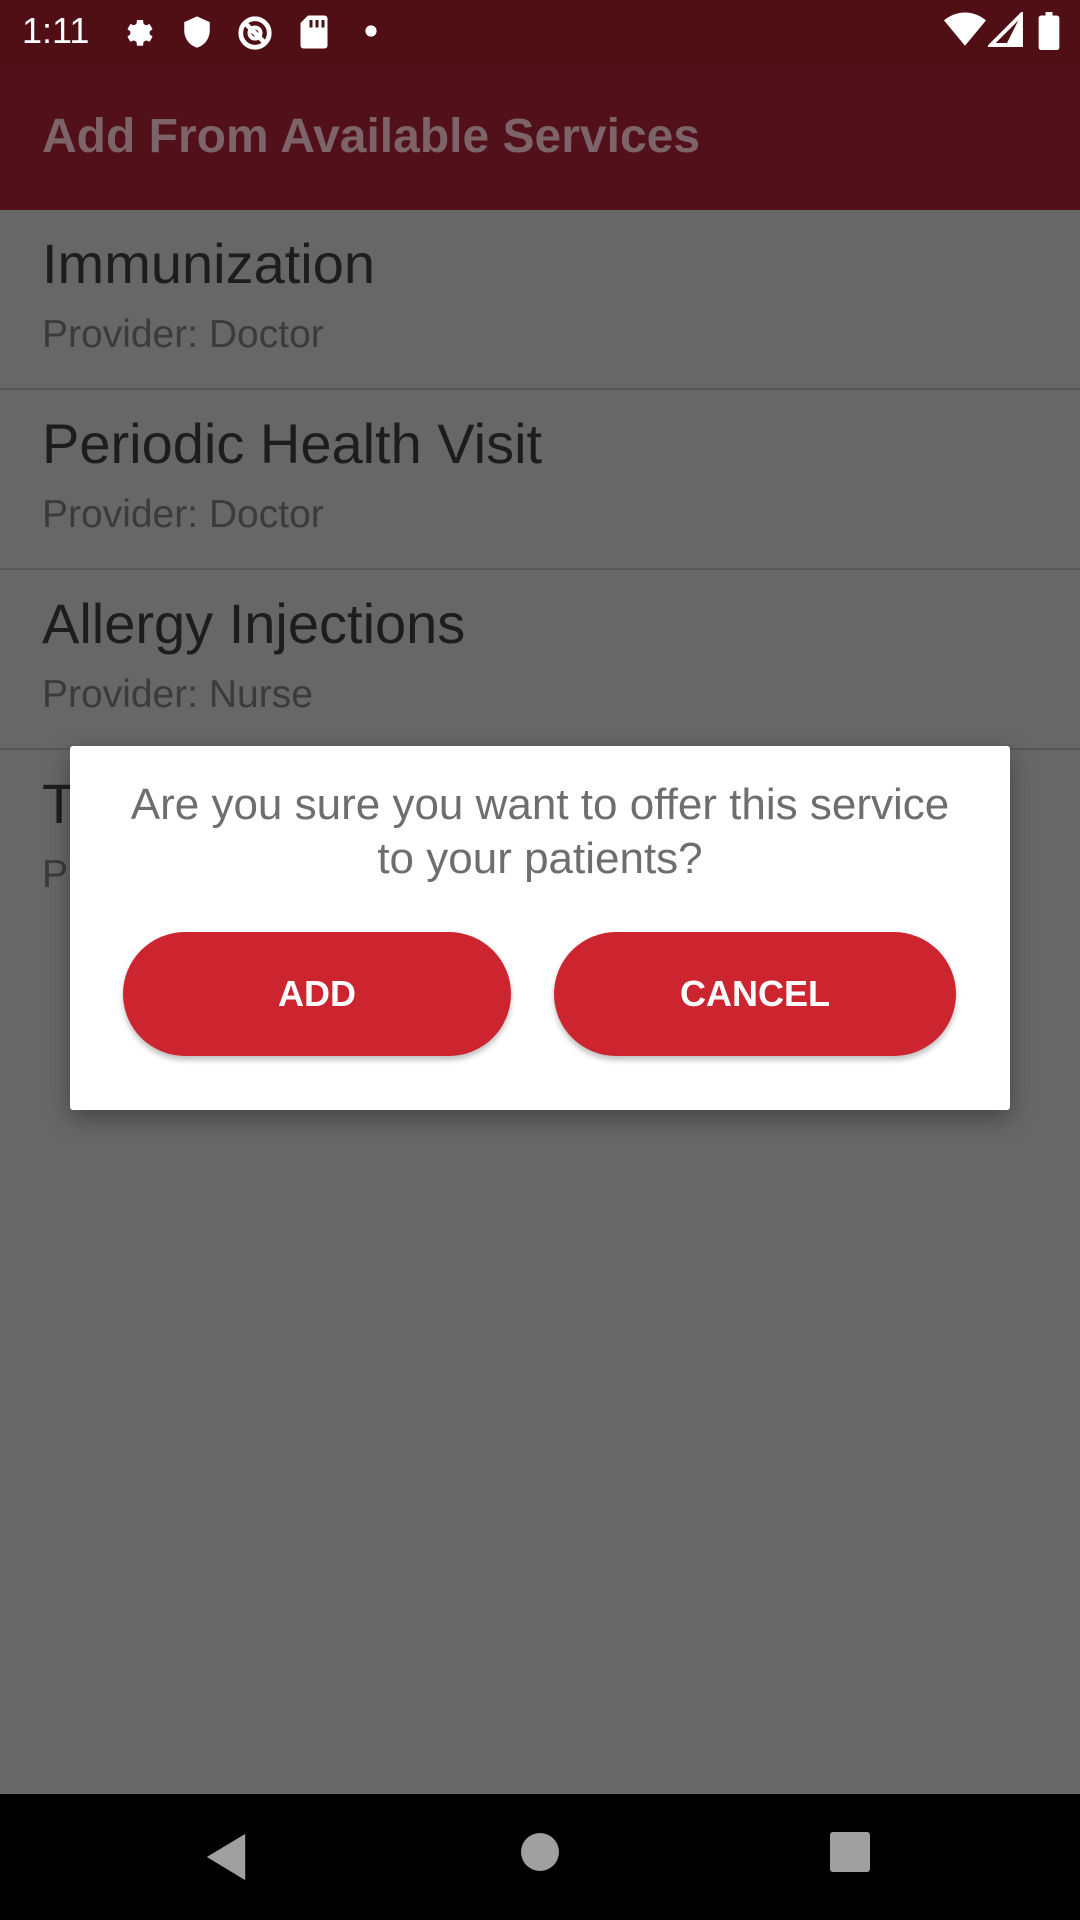 This screenshot has width=1080, height=1920. I want to click on recents-icon, so click(850, 1854).